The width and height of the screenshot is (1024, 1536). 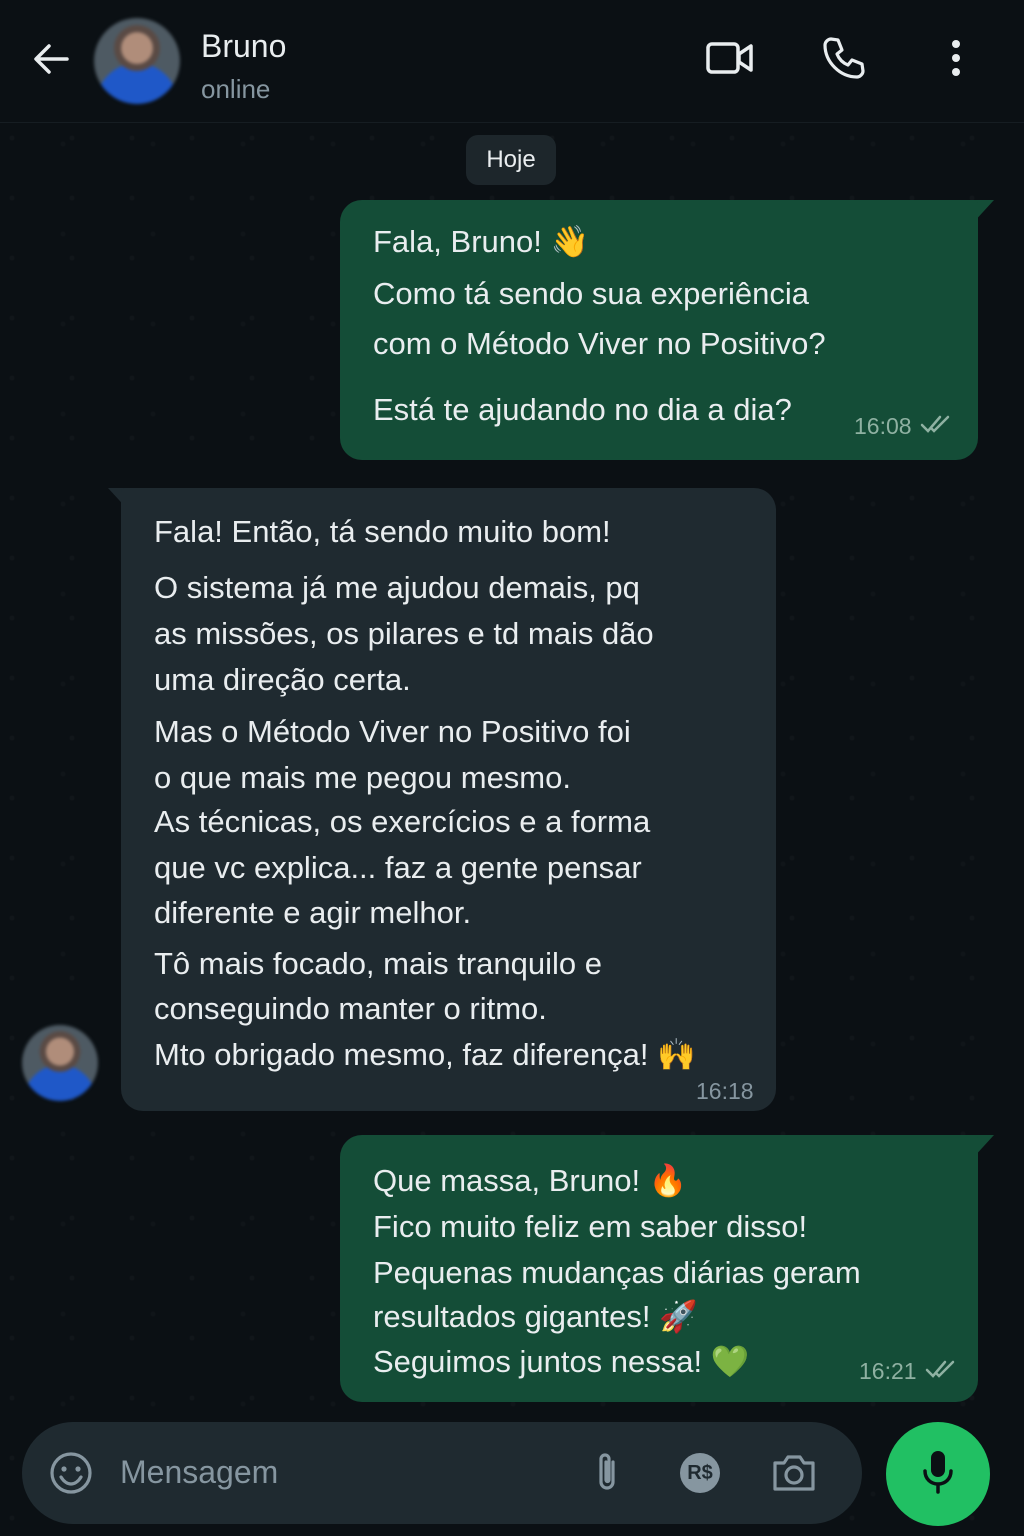 What do you see at coordinates (397, 587) in the screenshot?
I see `message-line: O sistema já me ajudou demais, pq` at bounding box center [397, 587].